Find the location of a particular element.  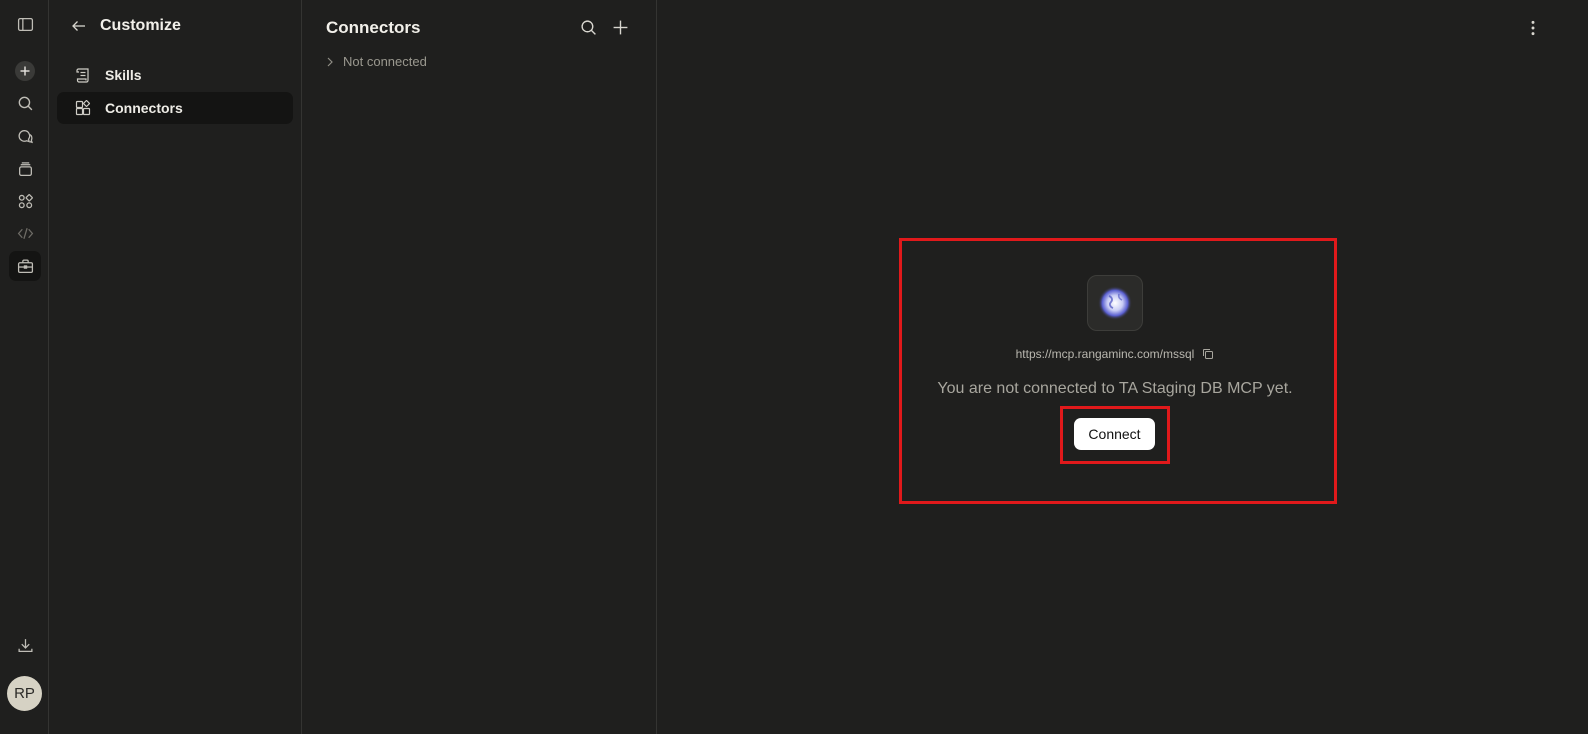

page-title: Customize is located at coordinates (140, 25).